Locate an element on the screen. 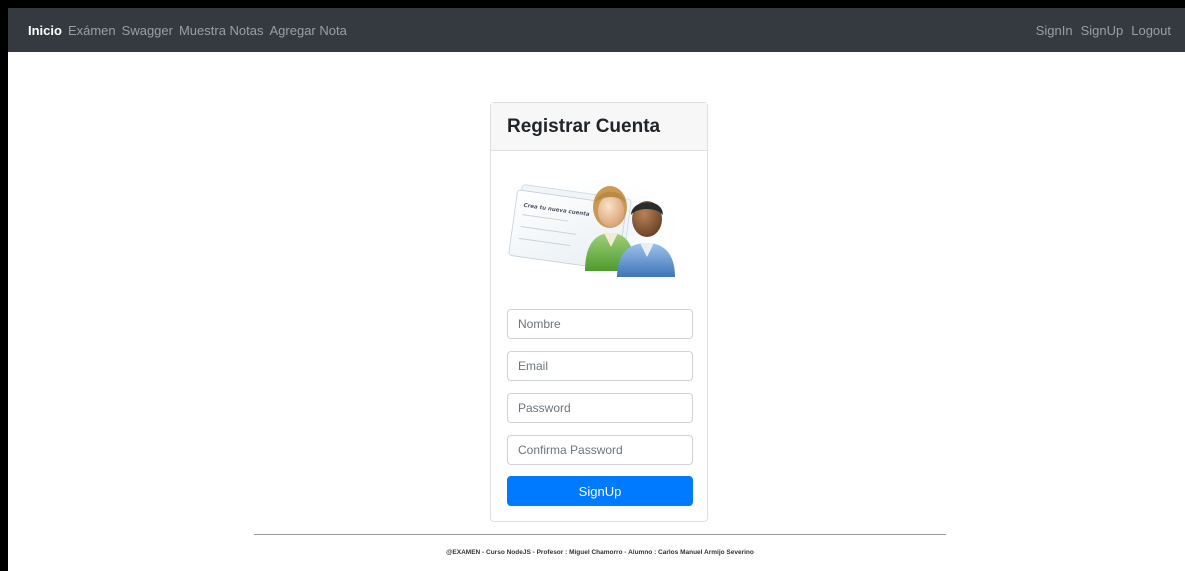  nav-link-swagger: Swagger is located at coordinates (147, 30).